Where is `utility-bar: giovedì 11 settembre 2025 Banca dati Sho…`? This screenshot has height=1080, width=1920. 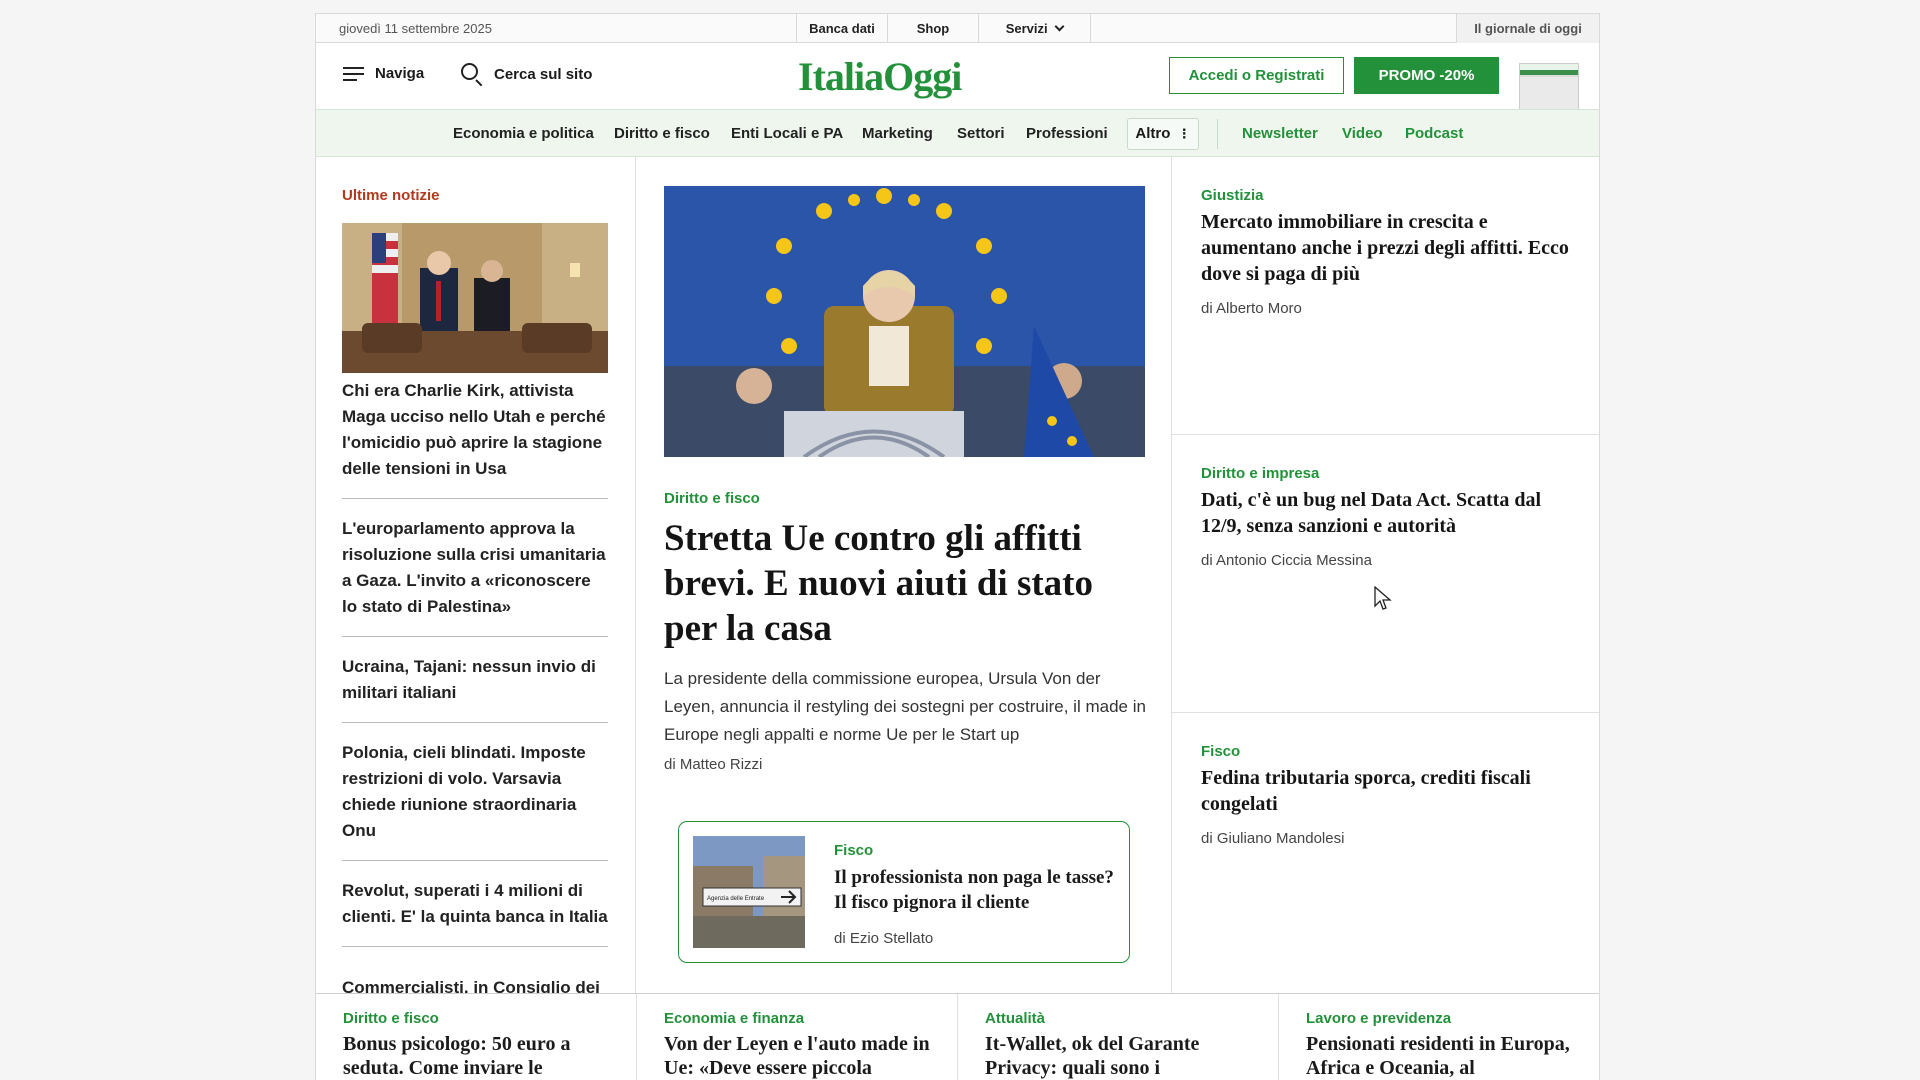
utility-bar: giovedì 11 settembre 2025 Banca dati Sho… is located at coordinates (957, 28).